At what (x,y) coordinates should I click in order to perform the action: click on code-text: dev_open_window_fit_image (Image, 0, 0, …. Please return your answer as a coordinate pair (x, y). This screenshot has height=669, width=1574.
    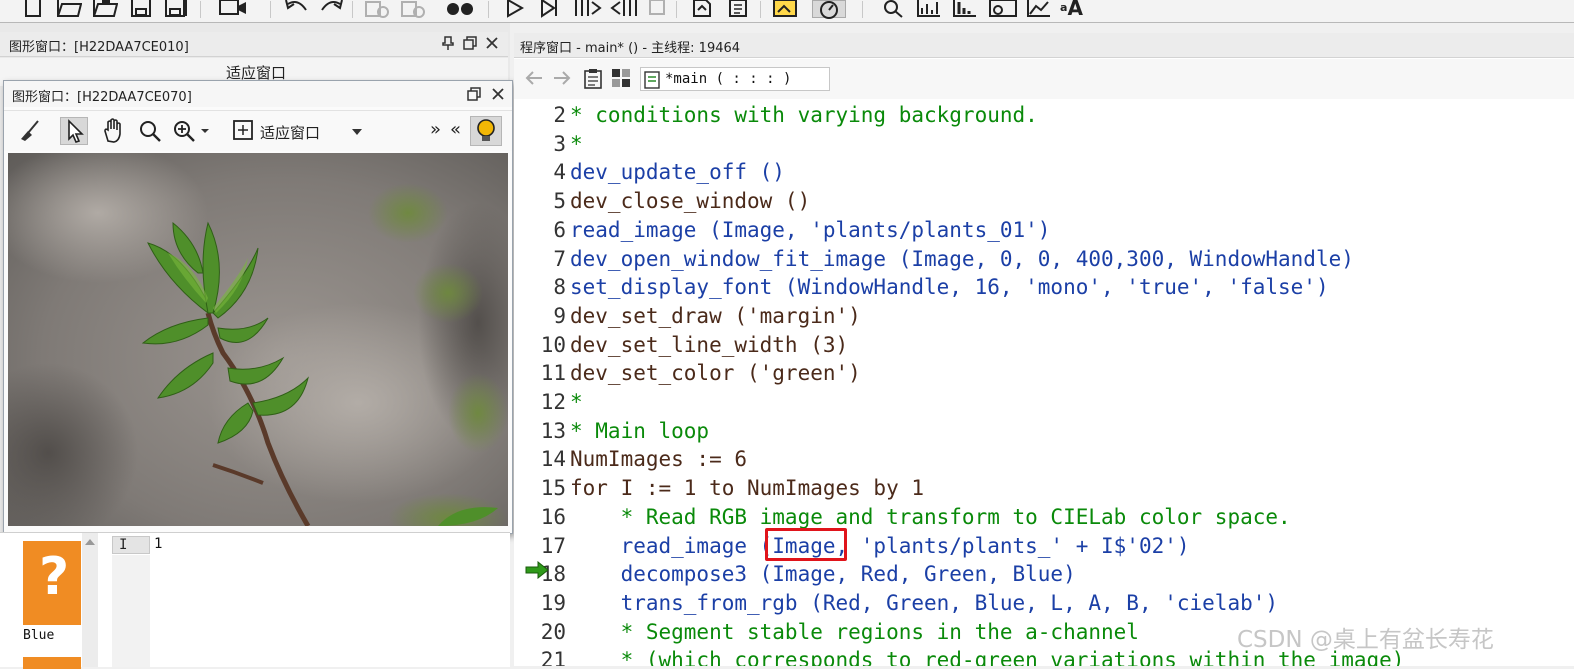
    Looking at the image, I should click on (962, 259).